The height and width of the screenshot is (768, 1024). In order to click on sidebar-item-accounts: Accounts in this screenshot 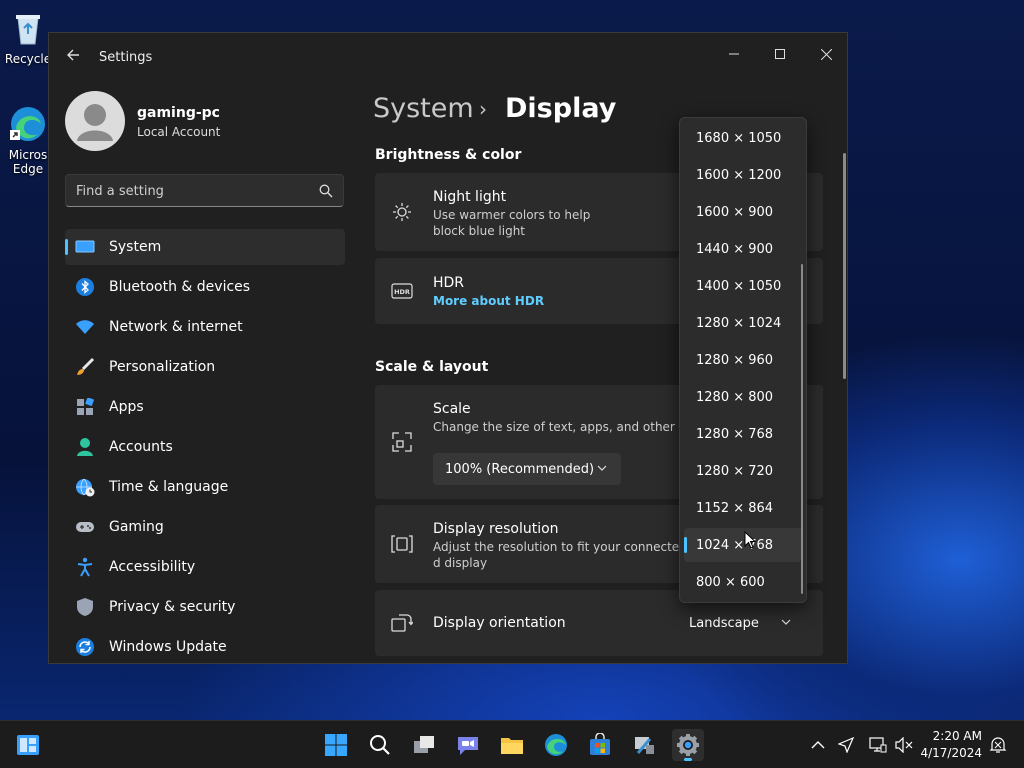, I will do `click(205, 447)`.